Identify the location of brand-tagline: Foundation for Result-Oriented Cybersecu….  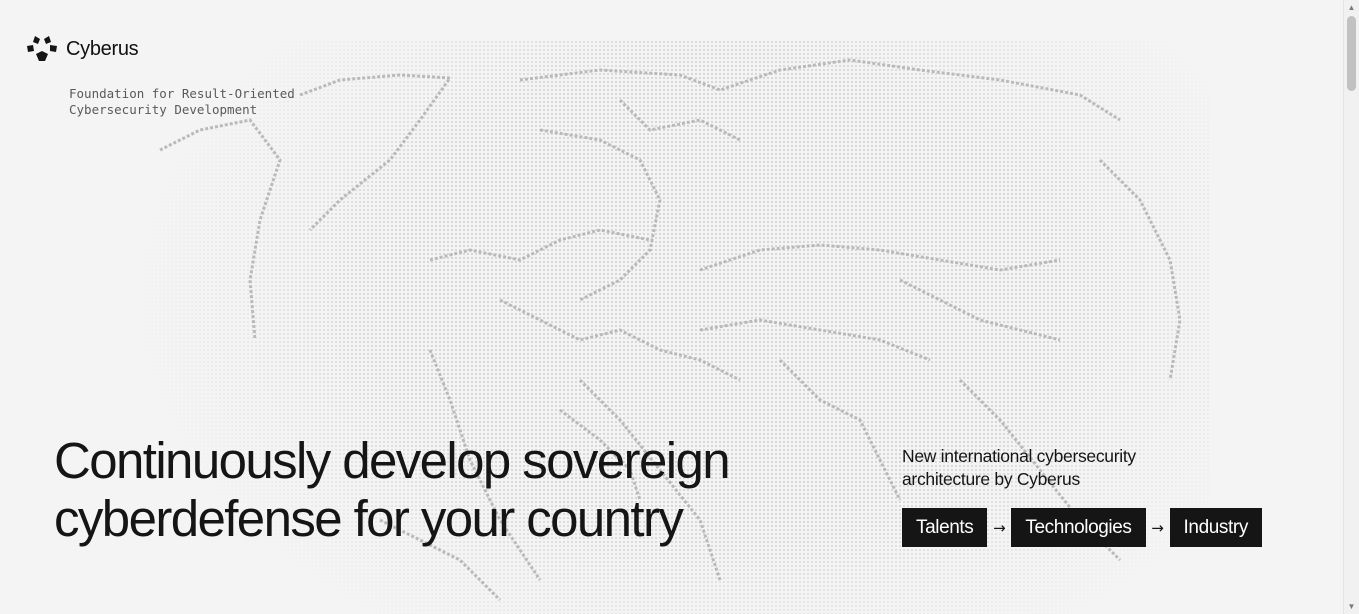
(182, 101).